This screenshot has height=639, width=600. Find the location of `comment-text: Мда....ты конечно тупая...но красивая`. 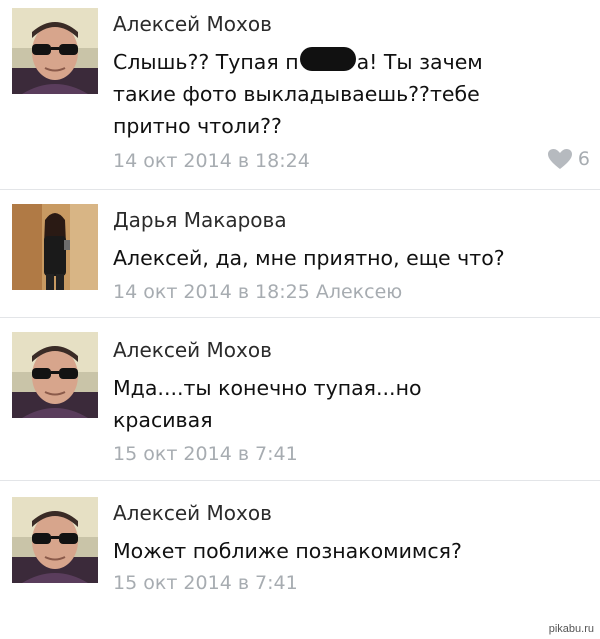

comment-text: Мда....ты конечно тупая...но красивая is located at coordinates (348, 404).